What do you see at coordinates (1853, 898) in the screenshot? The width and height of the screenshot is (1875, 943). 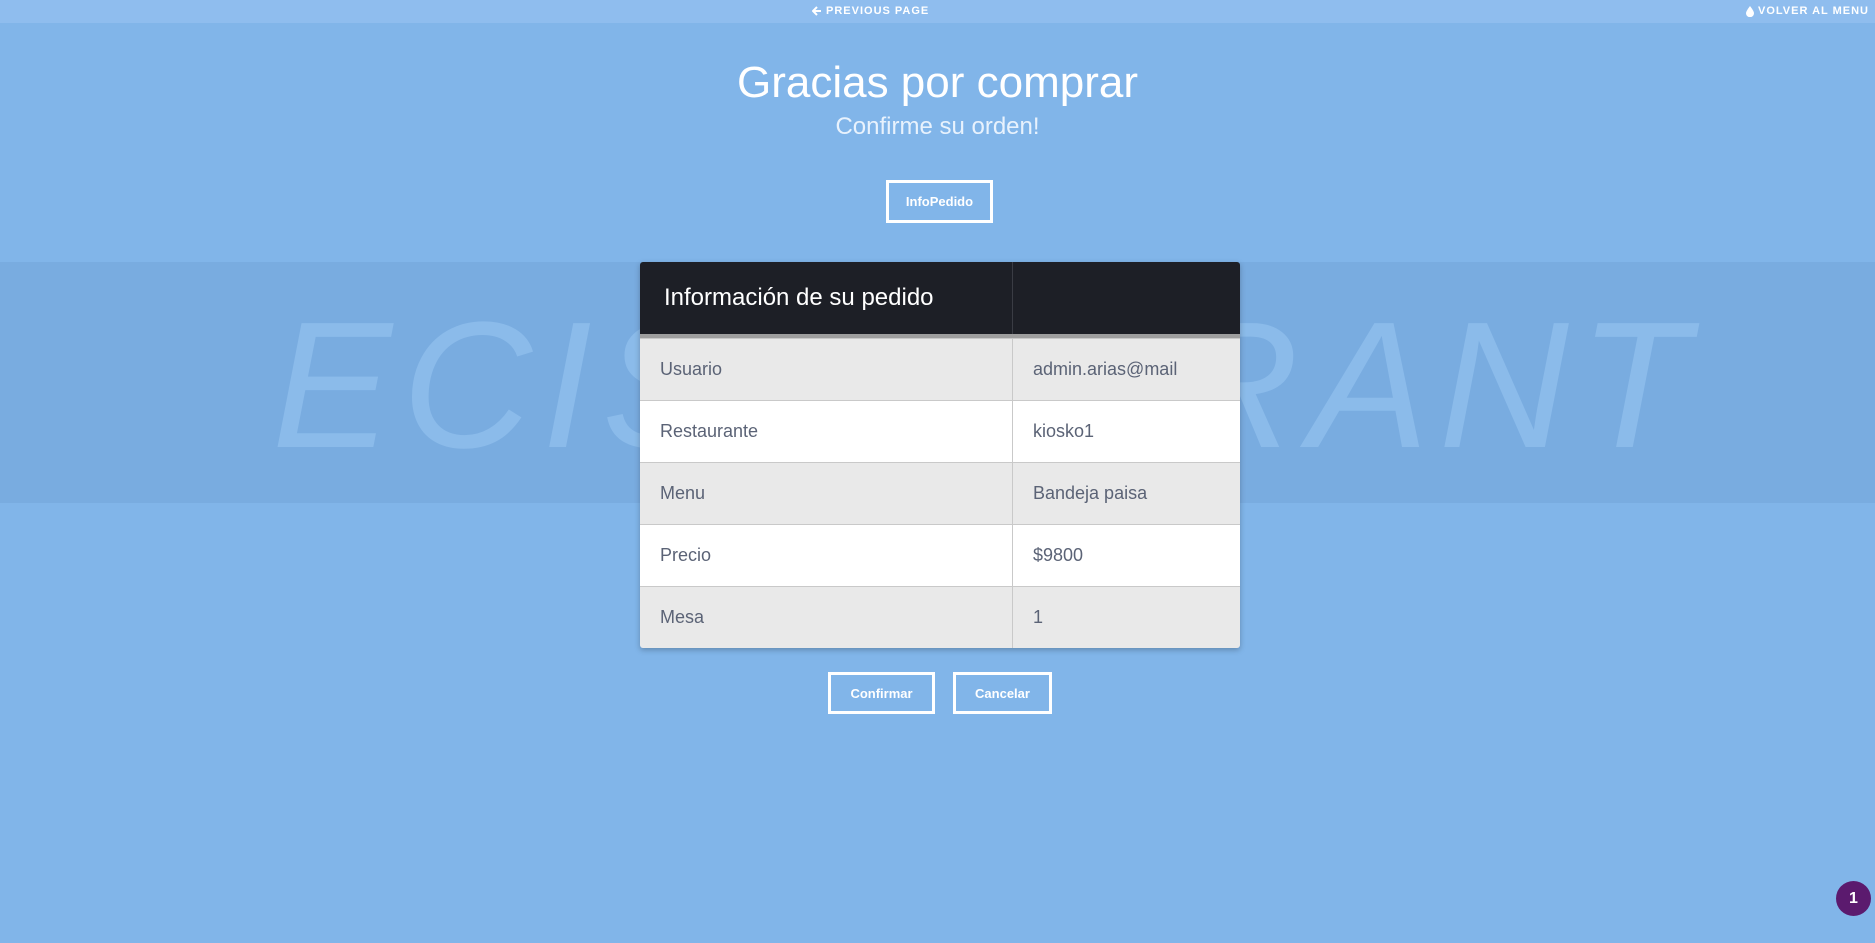 I see `notification-badge: 1` at bounding box center [1853, 898].